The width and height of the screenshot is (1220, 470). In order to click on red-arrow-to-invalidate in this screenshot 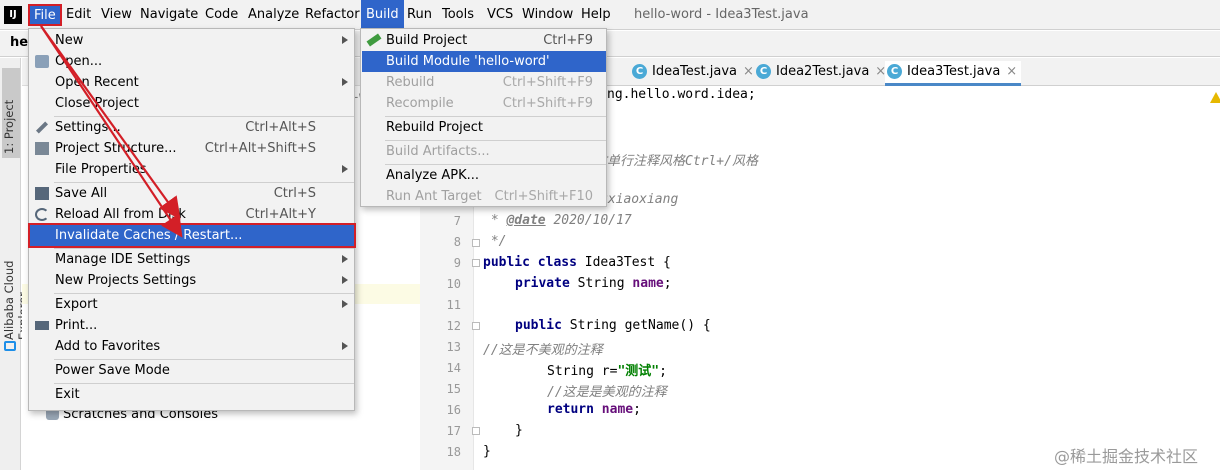, I will do `click(111, 131)`.